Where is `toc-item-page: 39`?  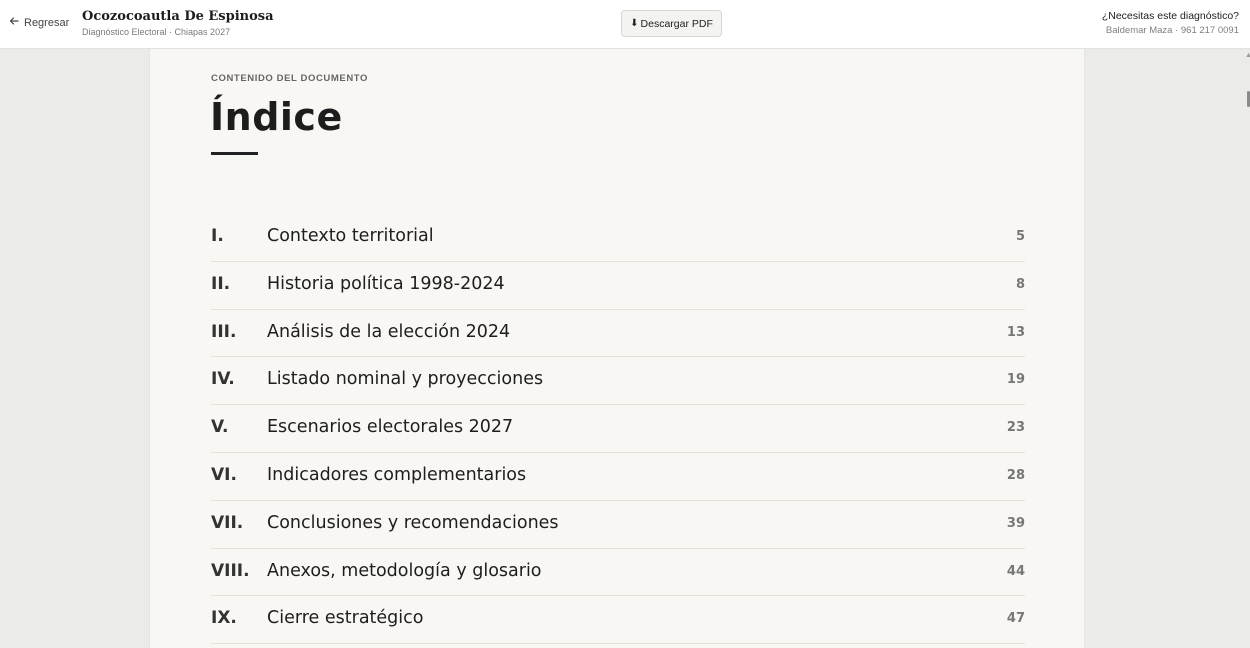
toc-item-page: 39 is located at coordinates (1015, 523).